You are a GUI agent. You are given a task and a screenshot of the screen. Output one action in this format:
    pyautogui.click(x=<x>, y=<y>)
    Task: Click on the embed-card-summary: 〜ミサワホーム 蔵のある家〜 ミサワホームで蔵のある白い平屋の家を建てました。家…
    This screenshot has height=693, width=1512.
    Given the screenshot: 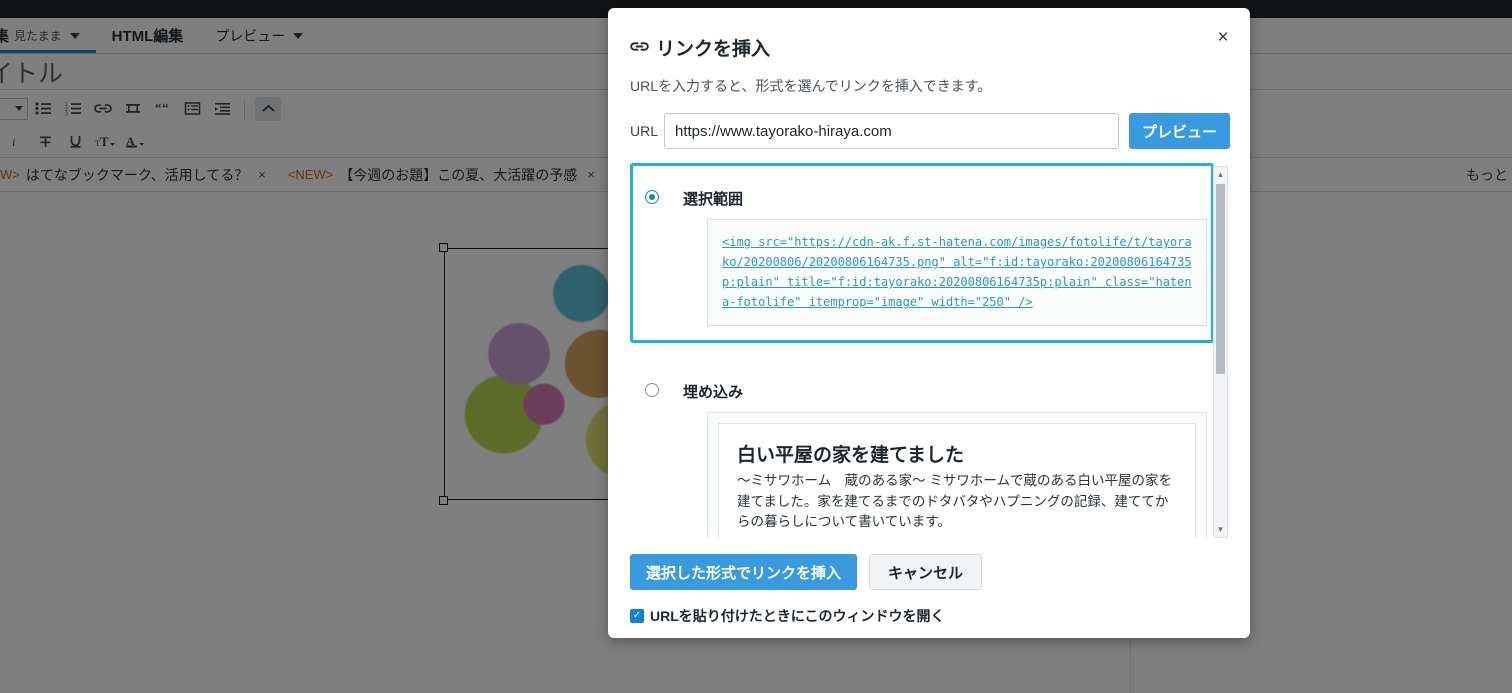 What is the action you would take?
    pyautogui.click(x=954, y=501)
    